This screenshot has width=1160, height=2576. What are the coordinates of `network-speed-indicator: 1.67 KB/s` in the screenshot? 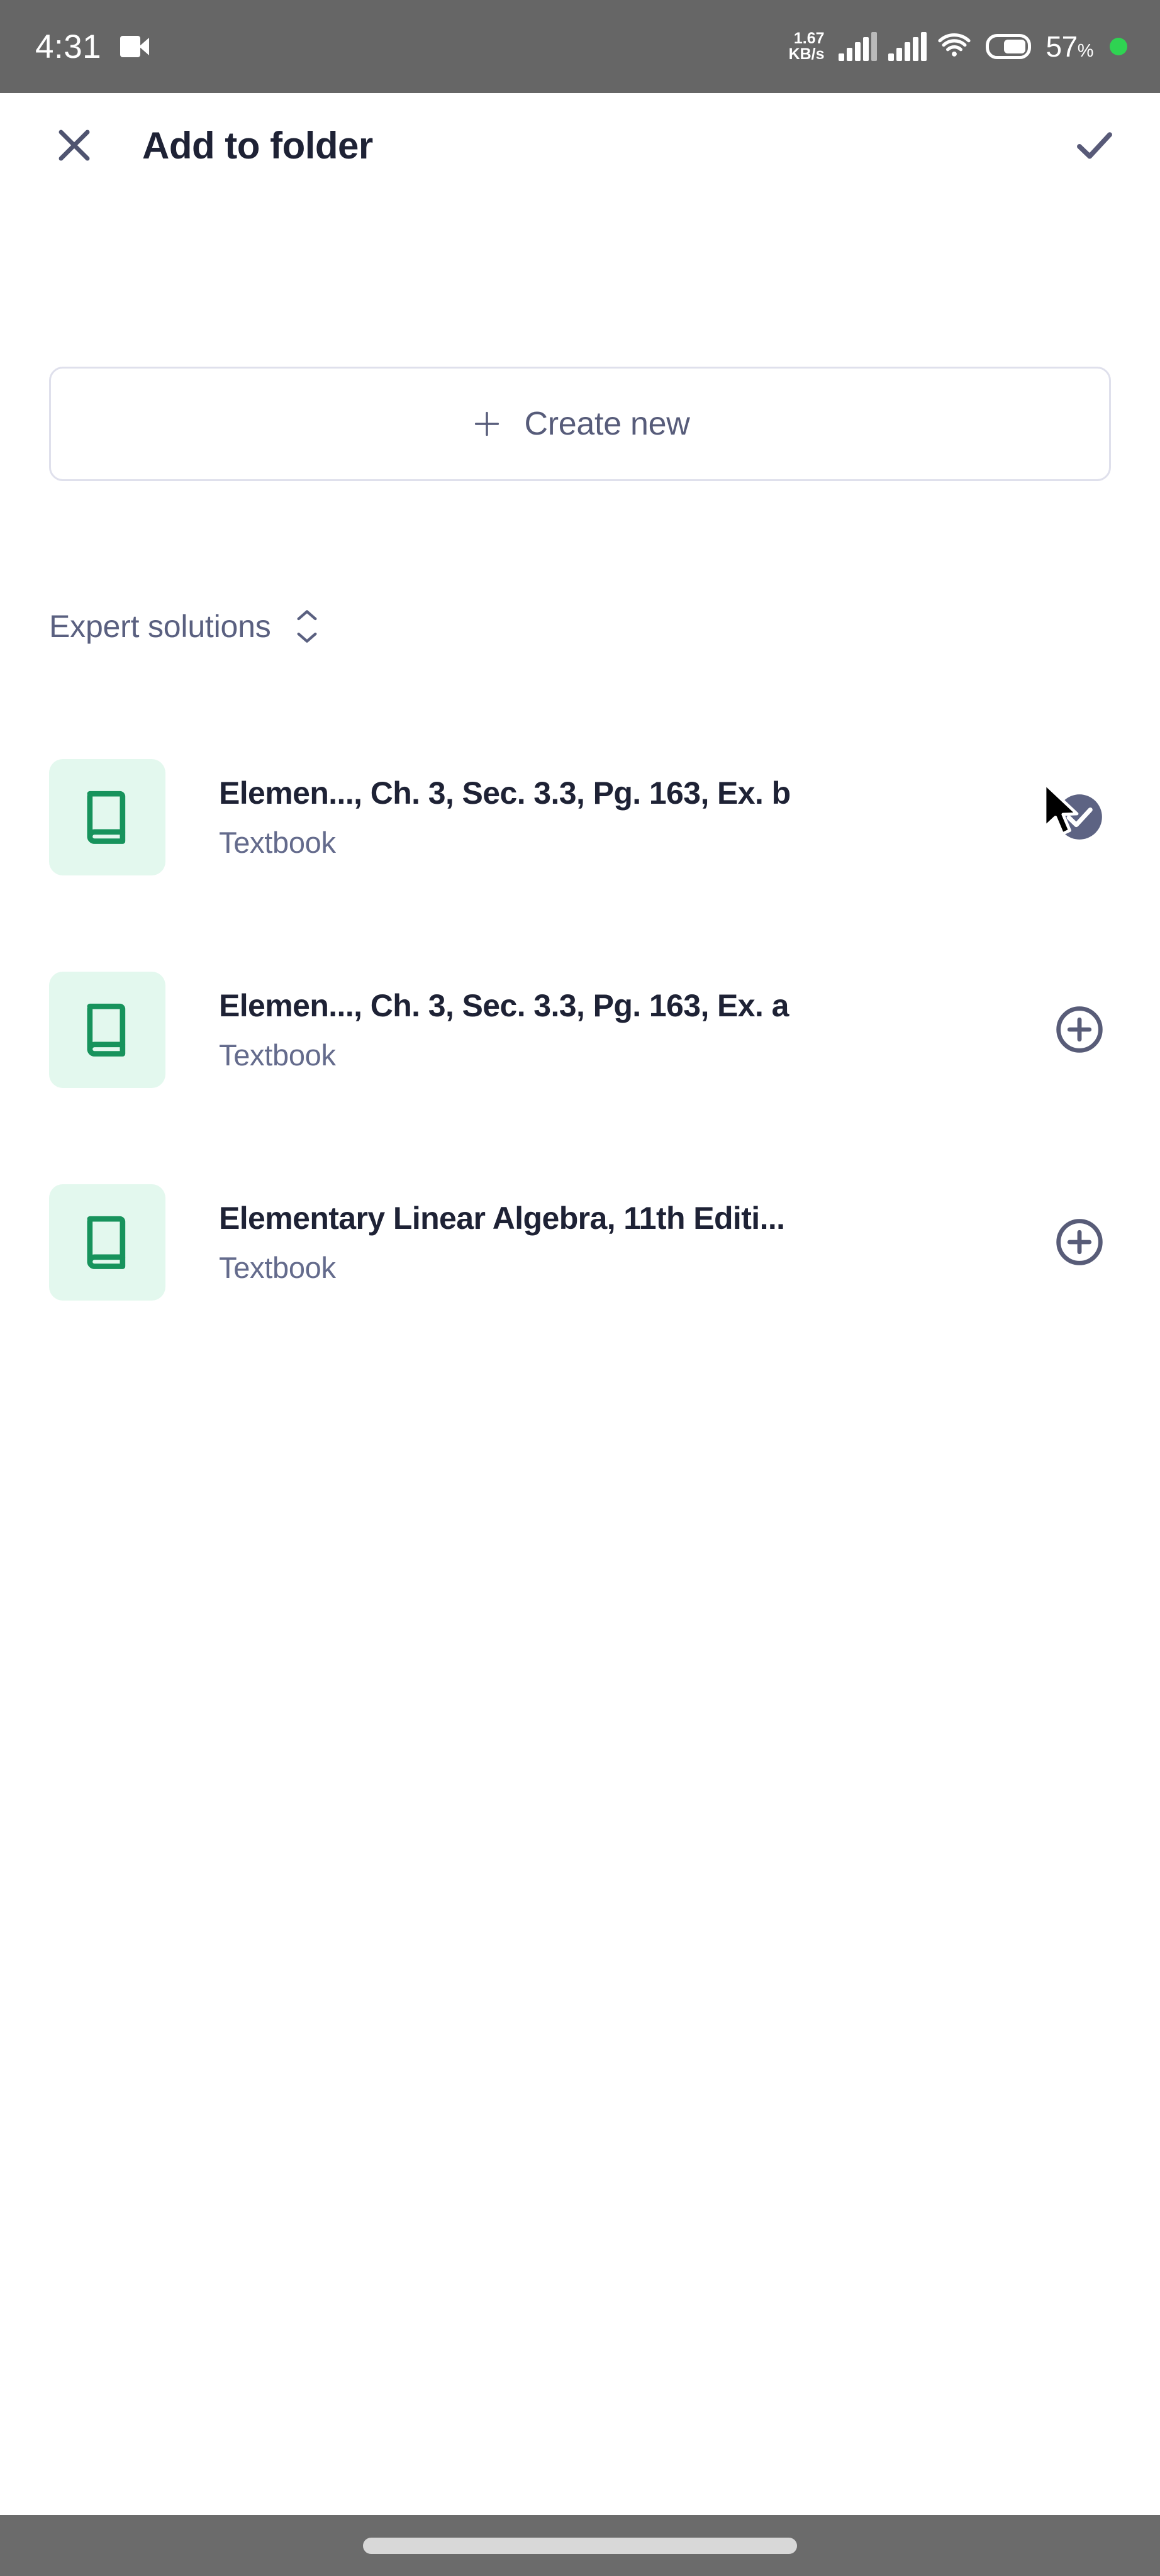 It's located at (806, 46).